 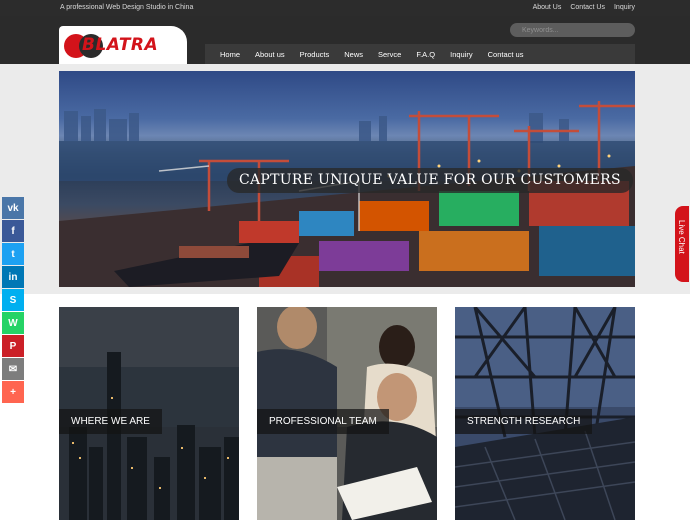 I want to click on card-label: WHERE WE ARE, so click(x=110, y=421).